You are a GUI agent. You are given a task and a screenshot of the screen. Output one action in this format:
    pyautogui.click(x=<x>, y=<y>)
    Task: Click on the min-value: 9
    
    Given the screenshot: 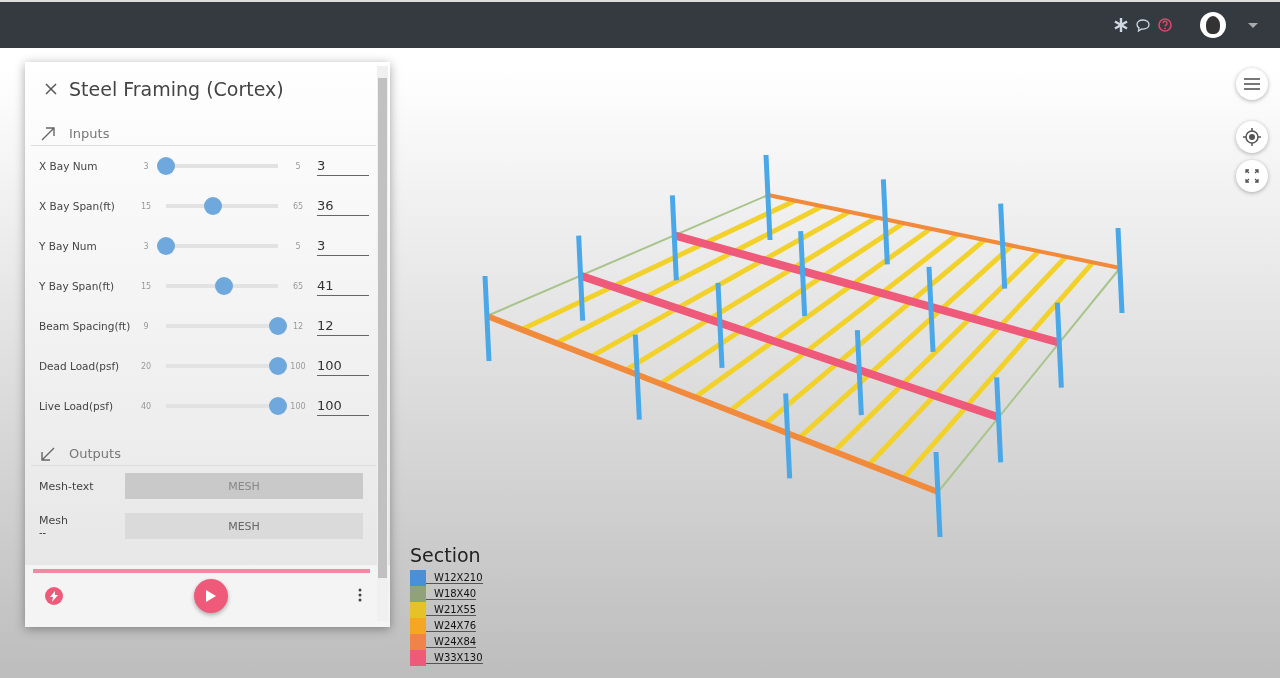 What is the action you would take?
    pyautogui.click(x=146, y=326)
    